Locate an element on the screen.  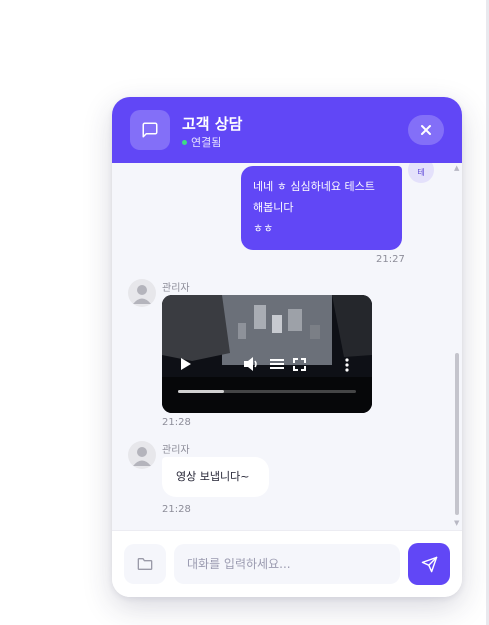
chat-title: 고객 상담 is located at coordinates (212, 124).